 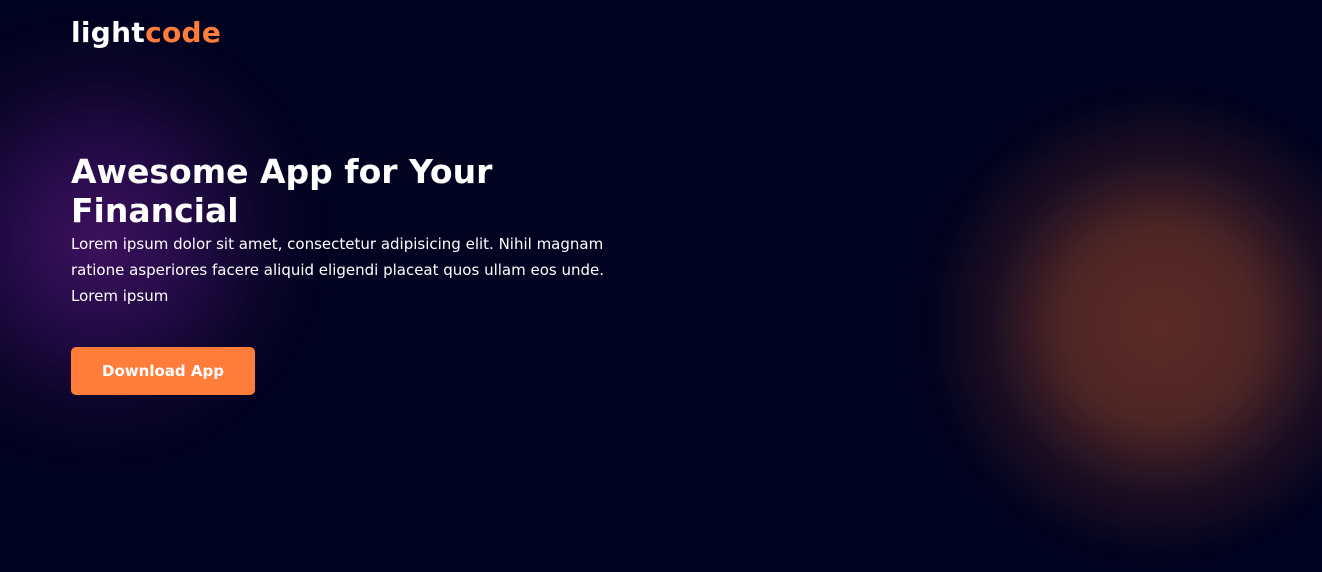 I want to click on logo: lightcode, so click(x=146, y=33).